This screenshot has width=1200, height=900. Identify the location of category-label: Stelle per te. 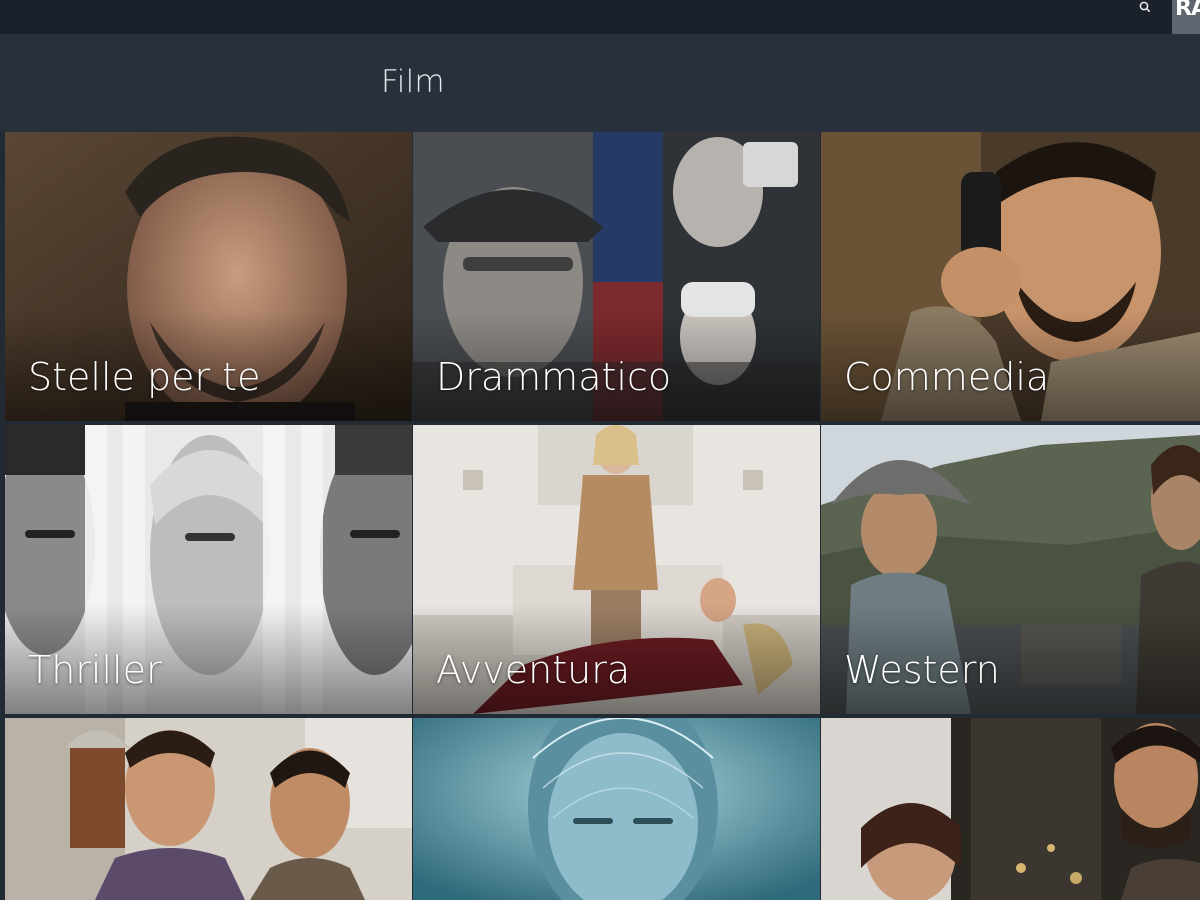
(144, 377).